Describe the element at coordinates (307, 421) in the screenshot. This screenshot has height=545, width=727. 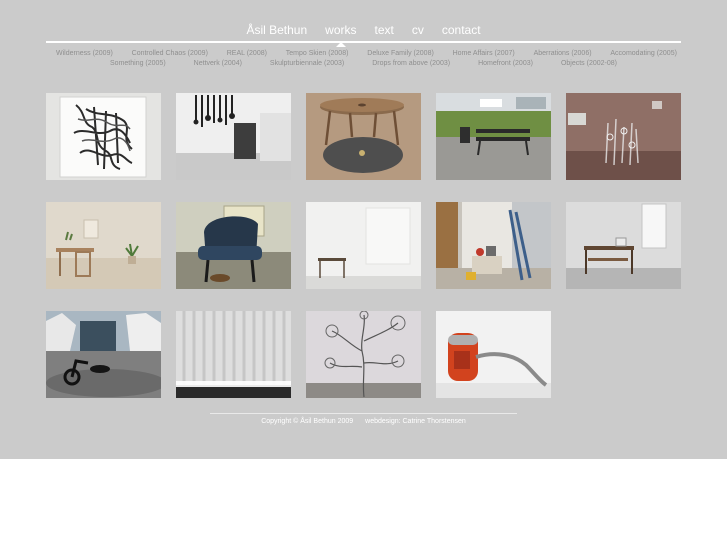
I see `copyright-text: Copyright © Åsil Bethun 2009` at that location.